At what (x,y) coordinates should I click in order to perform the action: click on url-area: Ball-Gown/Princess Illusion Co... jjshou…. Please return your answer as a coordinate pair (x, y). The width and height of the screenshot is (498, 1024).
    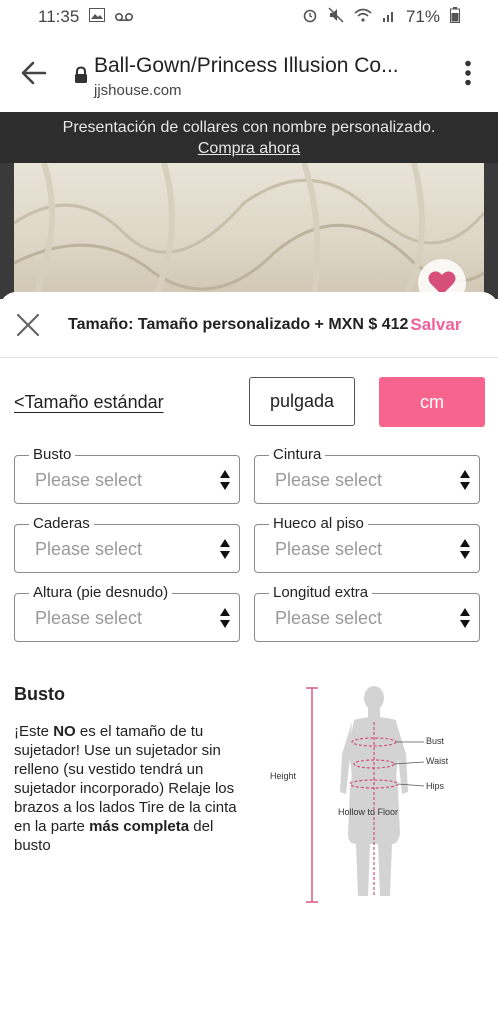
    Looking at the image, I should click on (253, 73).